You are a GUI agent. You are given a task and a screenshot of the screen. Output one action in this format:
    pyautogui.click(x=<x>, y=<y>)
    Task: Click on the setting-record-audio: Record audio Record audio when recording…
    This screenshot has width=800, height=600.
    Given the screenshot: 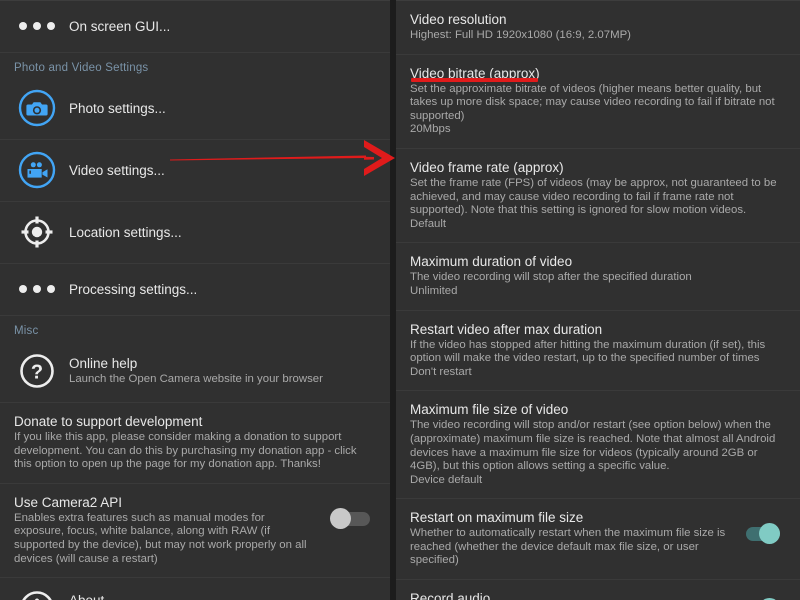 What is the action you would take?
    pyautogui.click(x=598, y=590)
    